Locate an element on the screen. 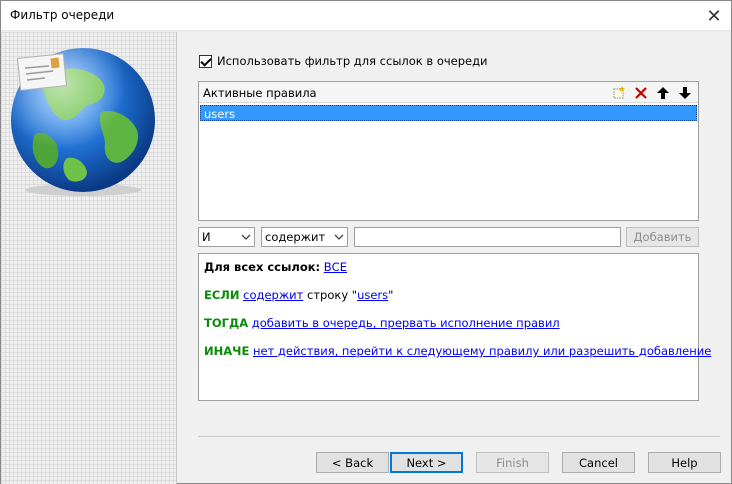 This screenshot has height=484, width=732. finish-button: Finish is located at coordinates (512, 462).